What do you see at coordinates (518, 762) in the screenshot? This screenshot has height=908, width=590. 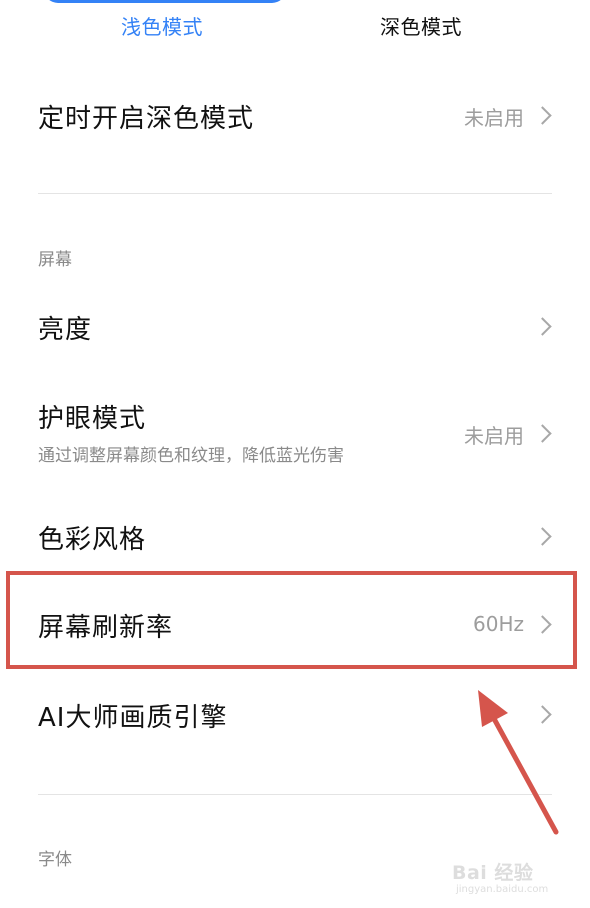 I see `annotation-arrow` at bounding box center [518, 762].